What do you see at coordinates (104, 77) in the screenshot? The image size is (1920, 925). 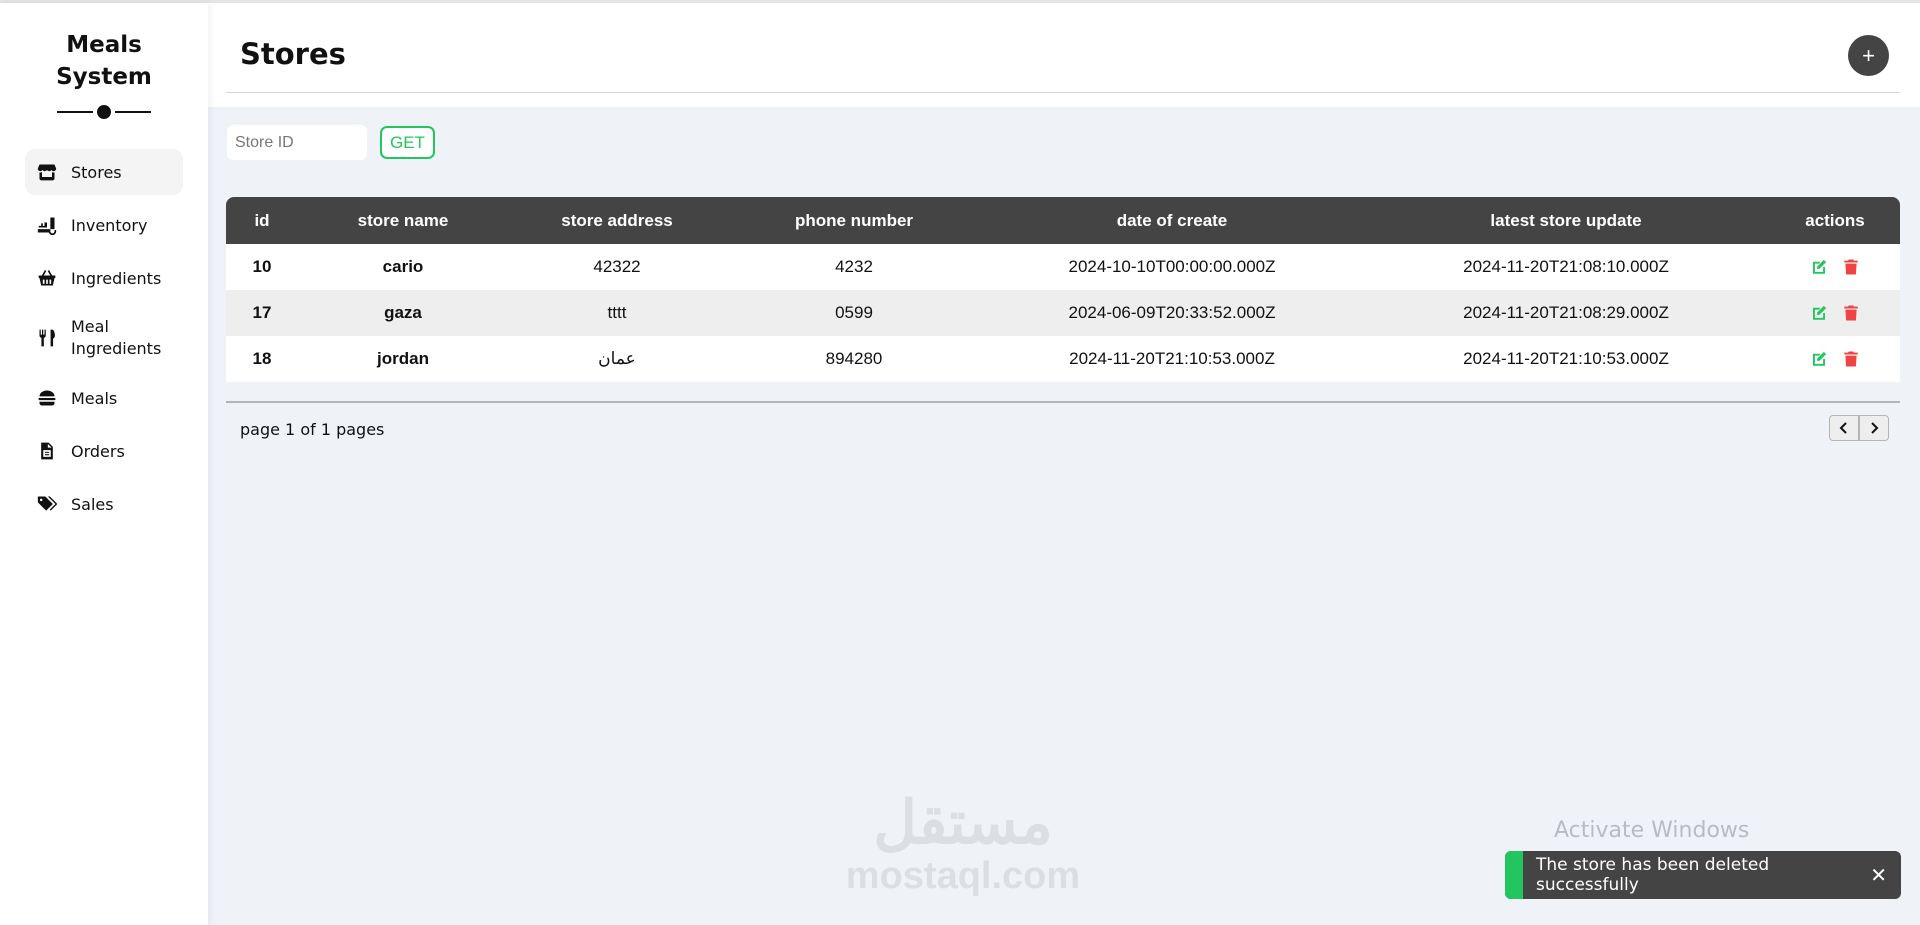 I see `app-title-line2: System` at bounding box center [104, 77].